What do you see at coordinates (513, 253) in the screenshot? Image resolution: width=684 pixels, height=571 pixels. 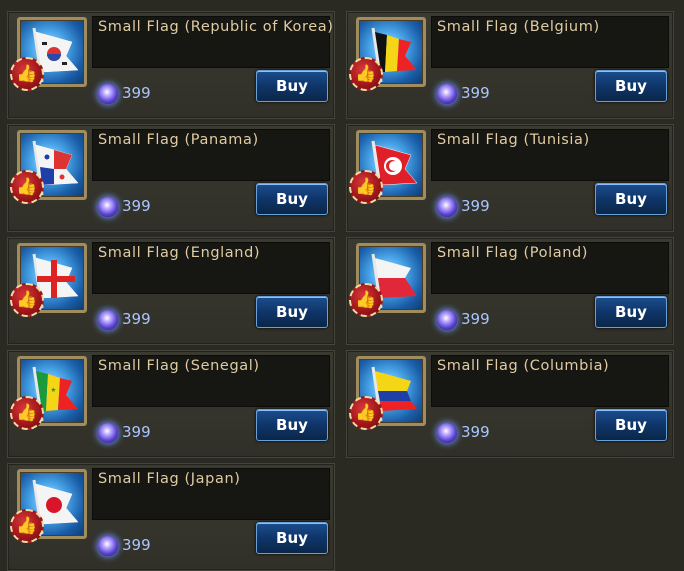 I see `item-title: Small Flag (Poland)` at bounding box center [513, 253].